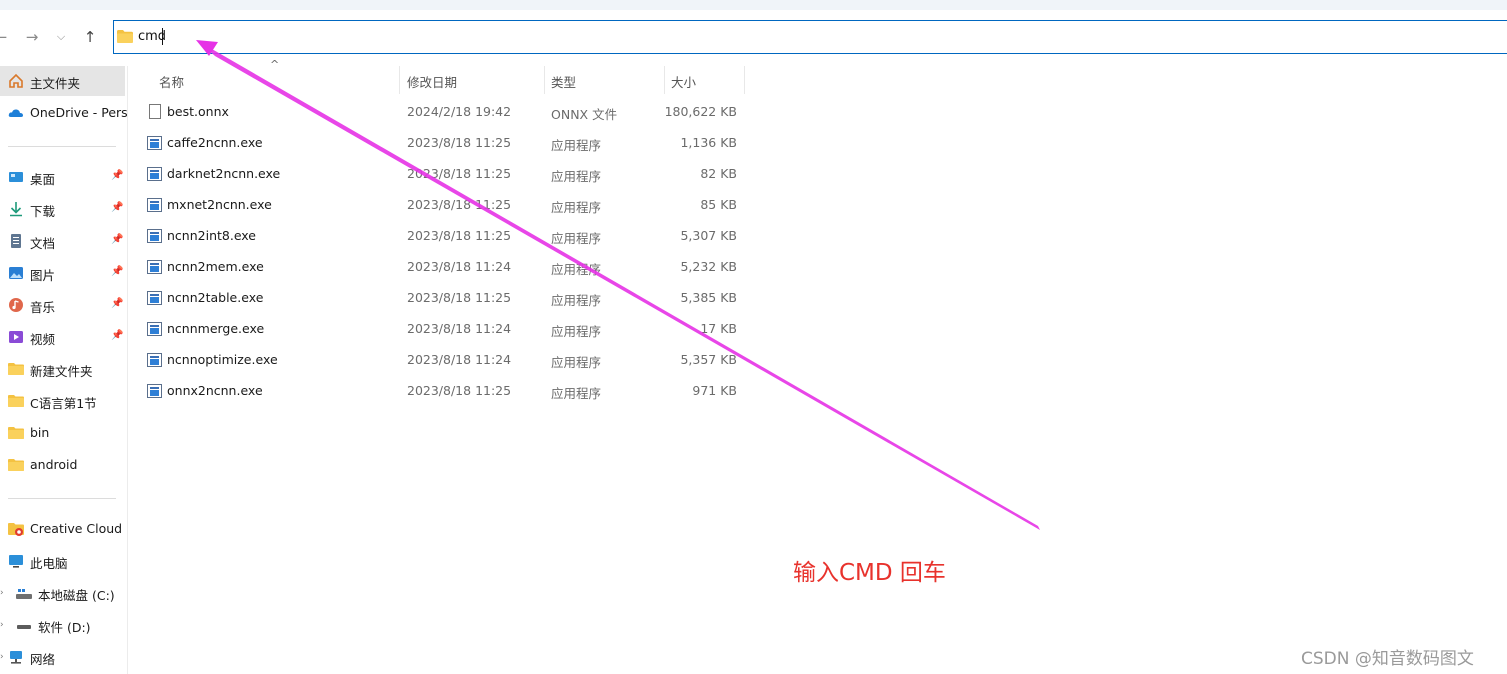 The height and width of the screenshot is (674, 1507). Describe the element at coordinates (1387, 659) in the screenshot. I see `watermark: CSDN @知音数码图文` at that location.